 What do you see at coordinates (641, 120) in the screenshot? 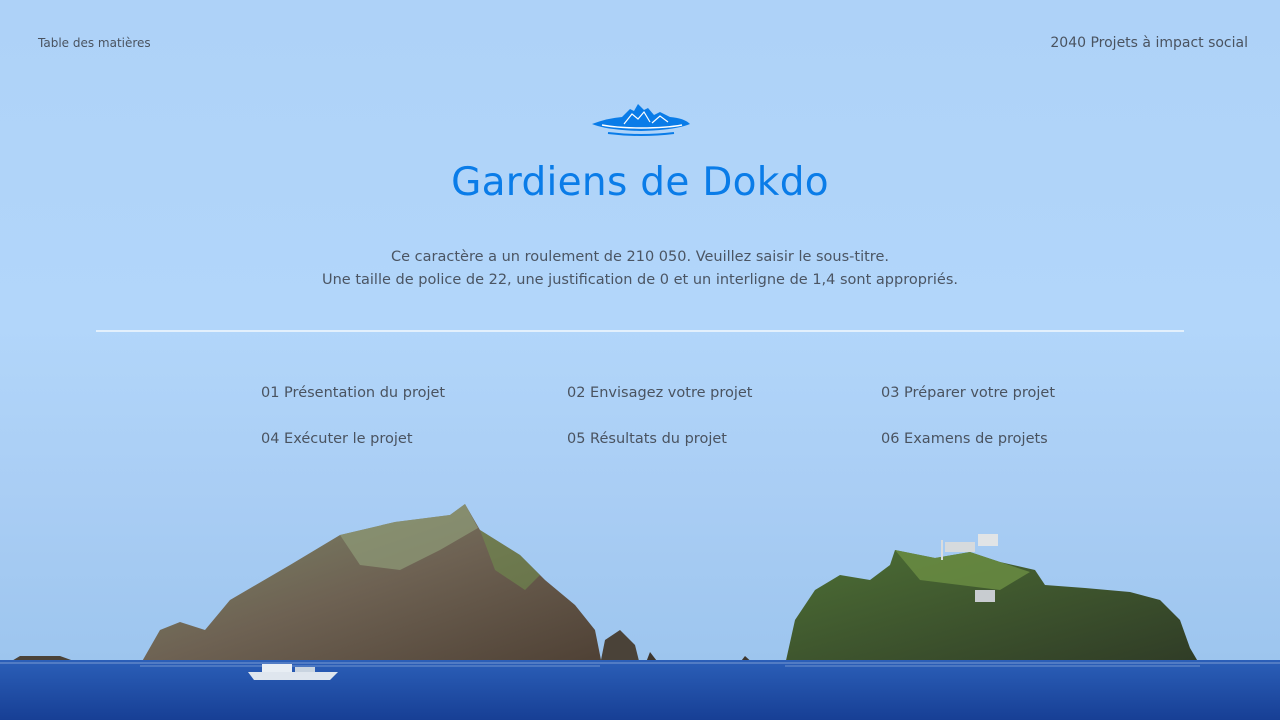
I see `island-mountain-icon` at bounding box center [641, 120].